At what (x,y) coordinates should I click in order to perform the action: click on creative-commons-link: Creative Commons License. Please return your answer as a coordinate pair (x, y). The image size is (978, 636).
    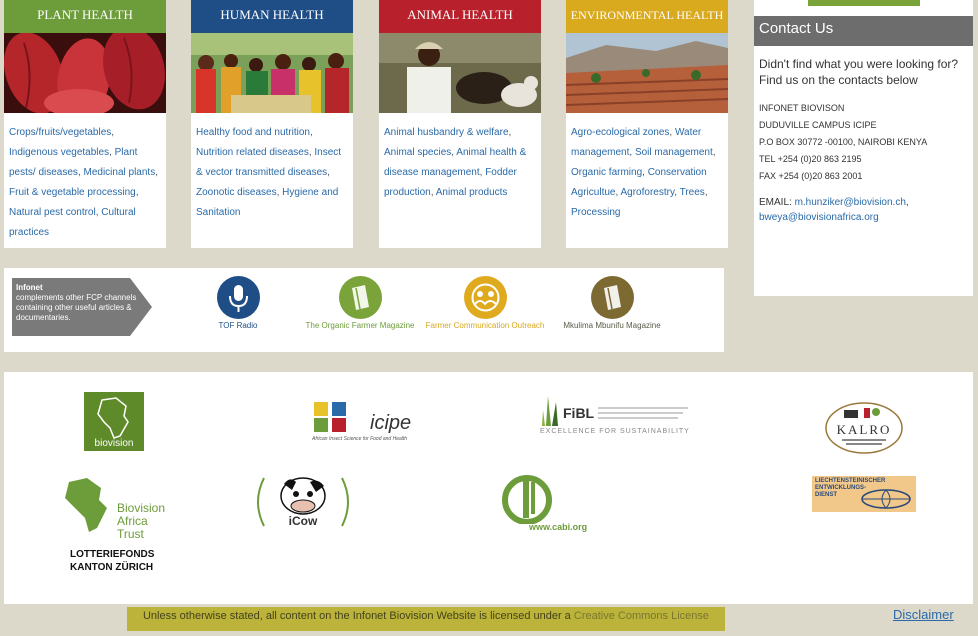
    Looking at the image, I should click on (641, 616).